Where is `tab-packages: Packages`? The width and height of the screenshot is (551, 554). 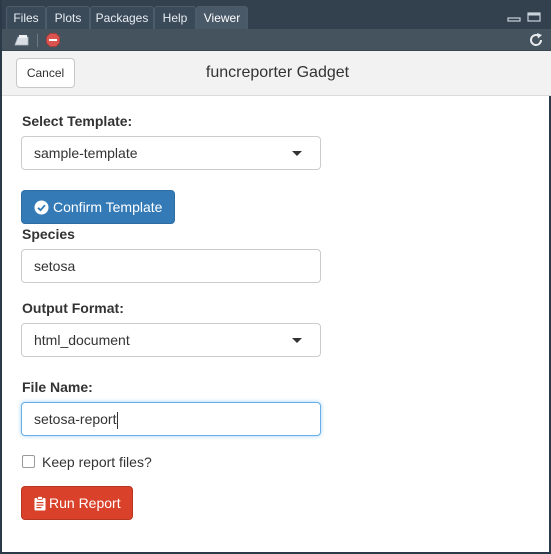
tab-packages: Packages is located at coordinates (122, 17).